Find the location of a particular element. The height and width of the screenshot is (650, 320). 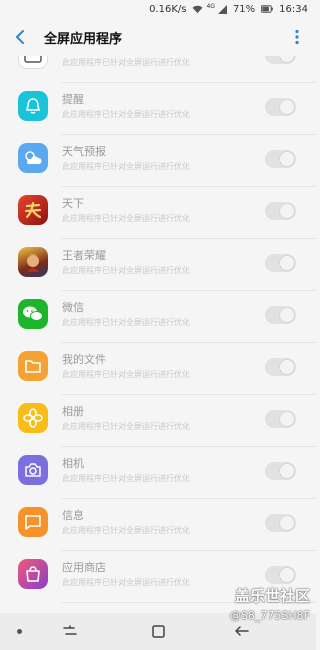

back-nav-icon is located at coordinates (242, 631).